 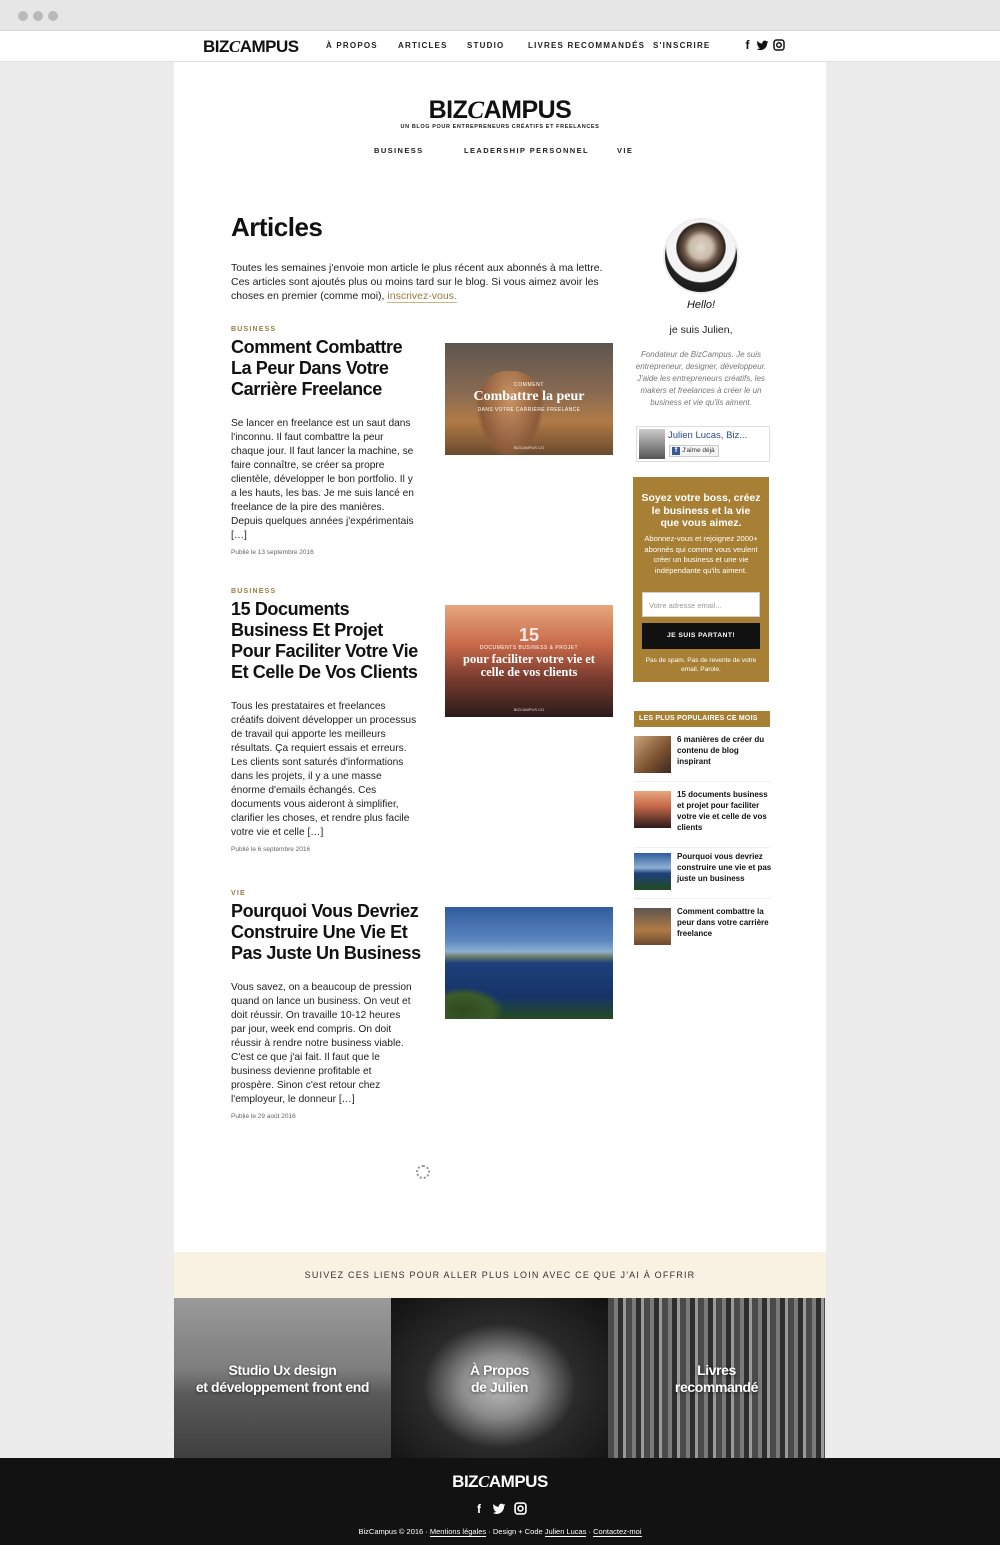 What do you see at coordinates (716, 1387) in the screenshot?
I see `tile-label-line: recommandé` at bounding box center [716, 1387].